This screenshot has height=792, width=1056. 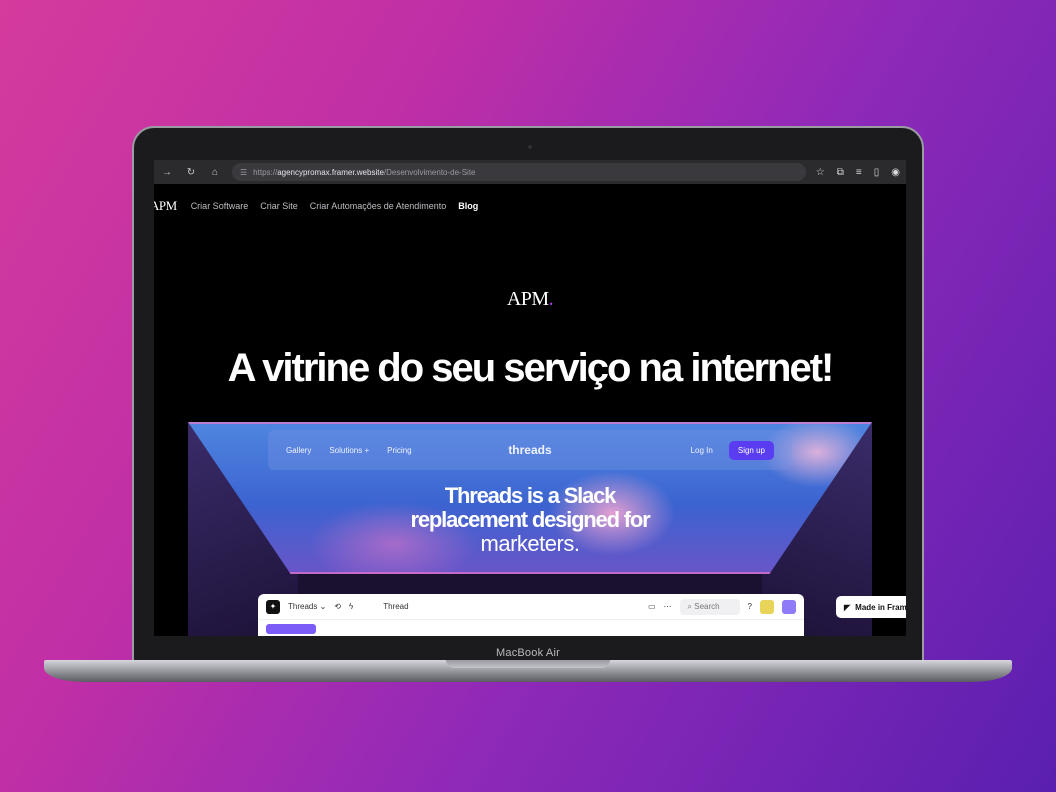 What do you see at coordinates (880, 607) in the screenshot?
I see `made-in-framer-label: Made in Framer` at bounding box center [880, 607].